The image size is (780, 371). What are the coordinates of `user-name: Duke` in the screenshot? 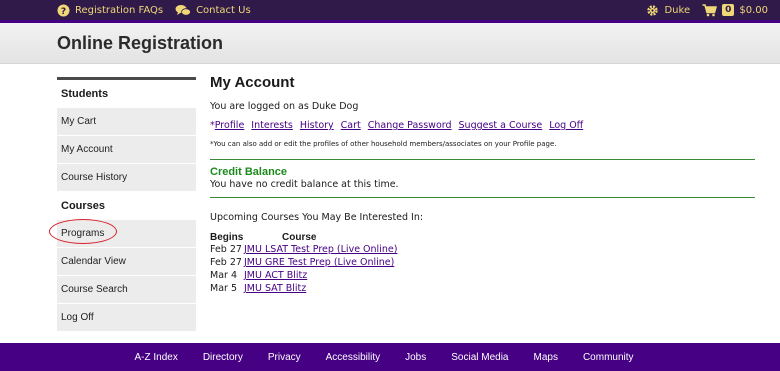 It's located at (677, 10).